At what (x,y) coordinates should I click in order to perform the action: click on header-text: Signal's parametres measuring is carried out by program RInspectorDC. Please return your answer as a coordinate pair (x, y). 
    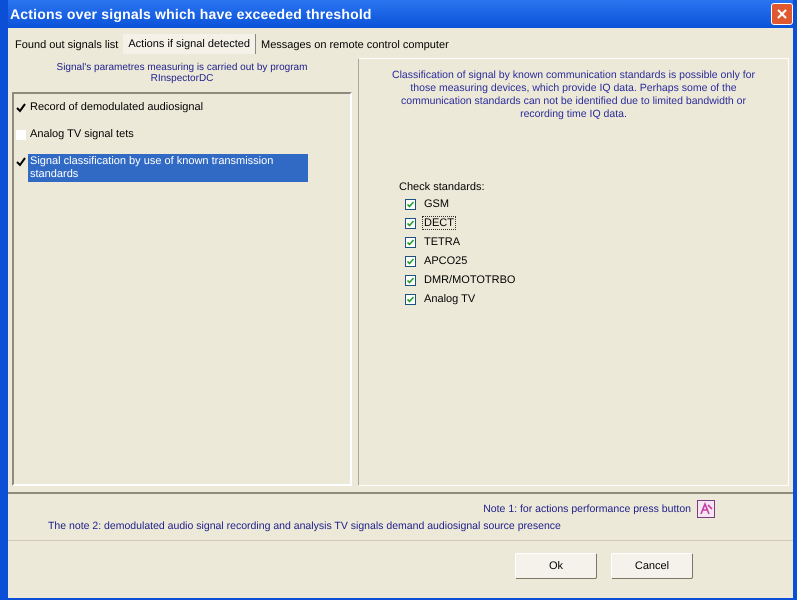
    Looking at the image, I should click on (182, 73).